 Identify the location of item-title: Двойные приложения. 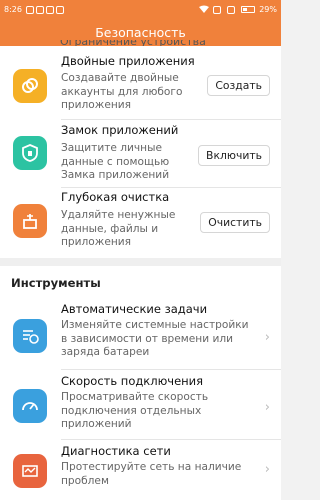
(128, 61).